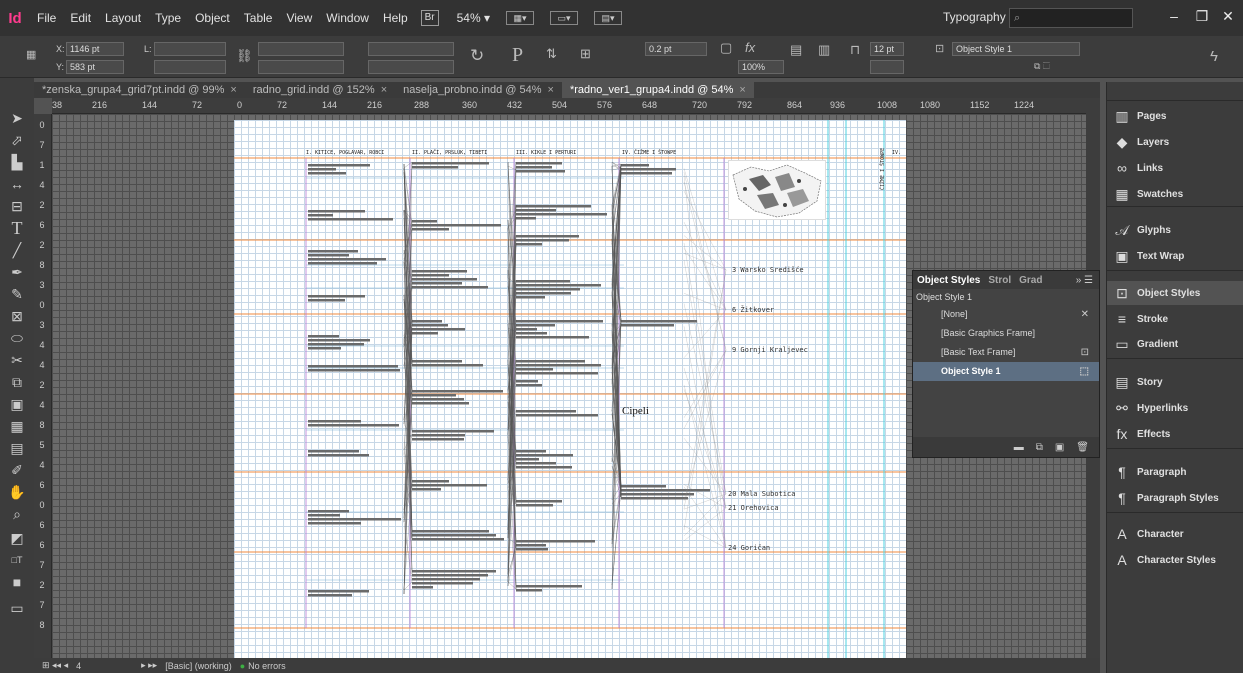  I want to click on fill-stroke-icon: ◩, so click(17, 538).